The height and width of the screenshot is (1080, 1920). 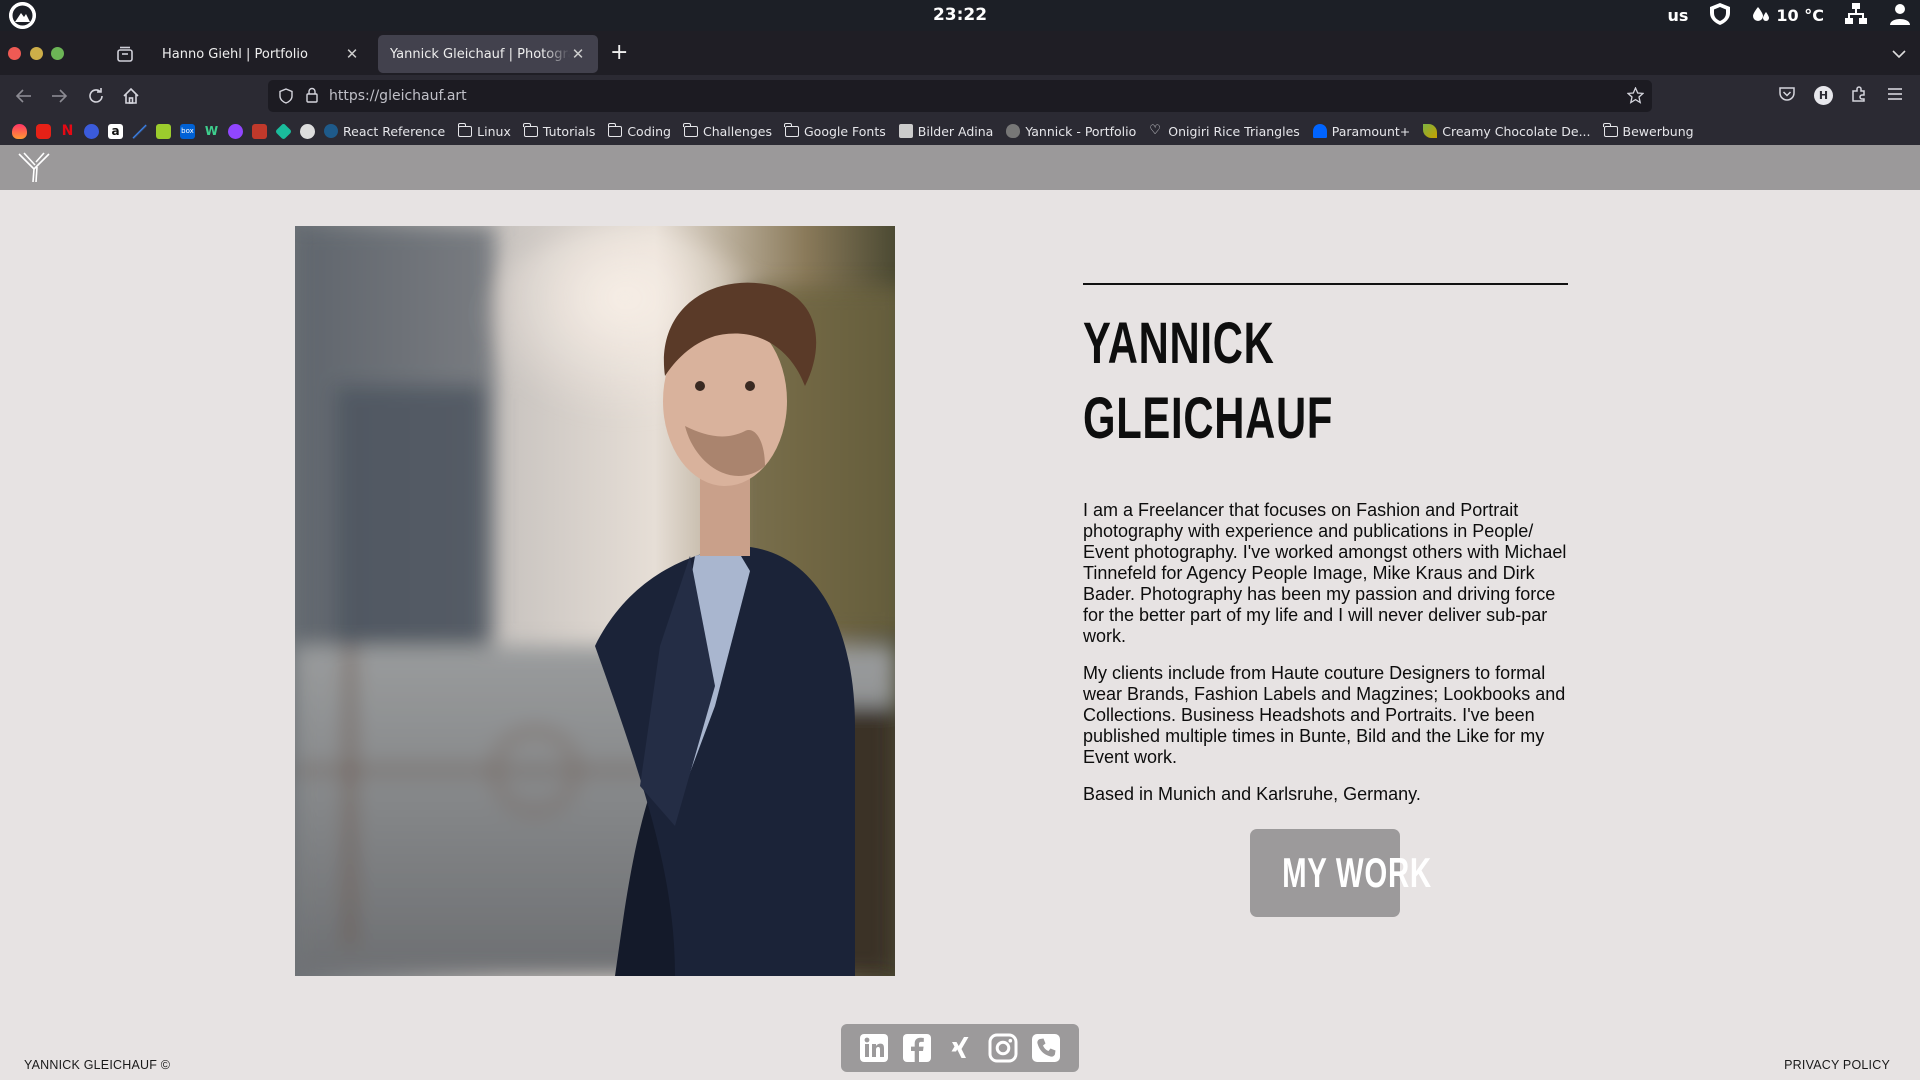 I want to click on forward-arrow-icon, so click(x=59, y=96).